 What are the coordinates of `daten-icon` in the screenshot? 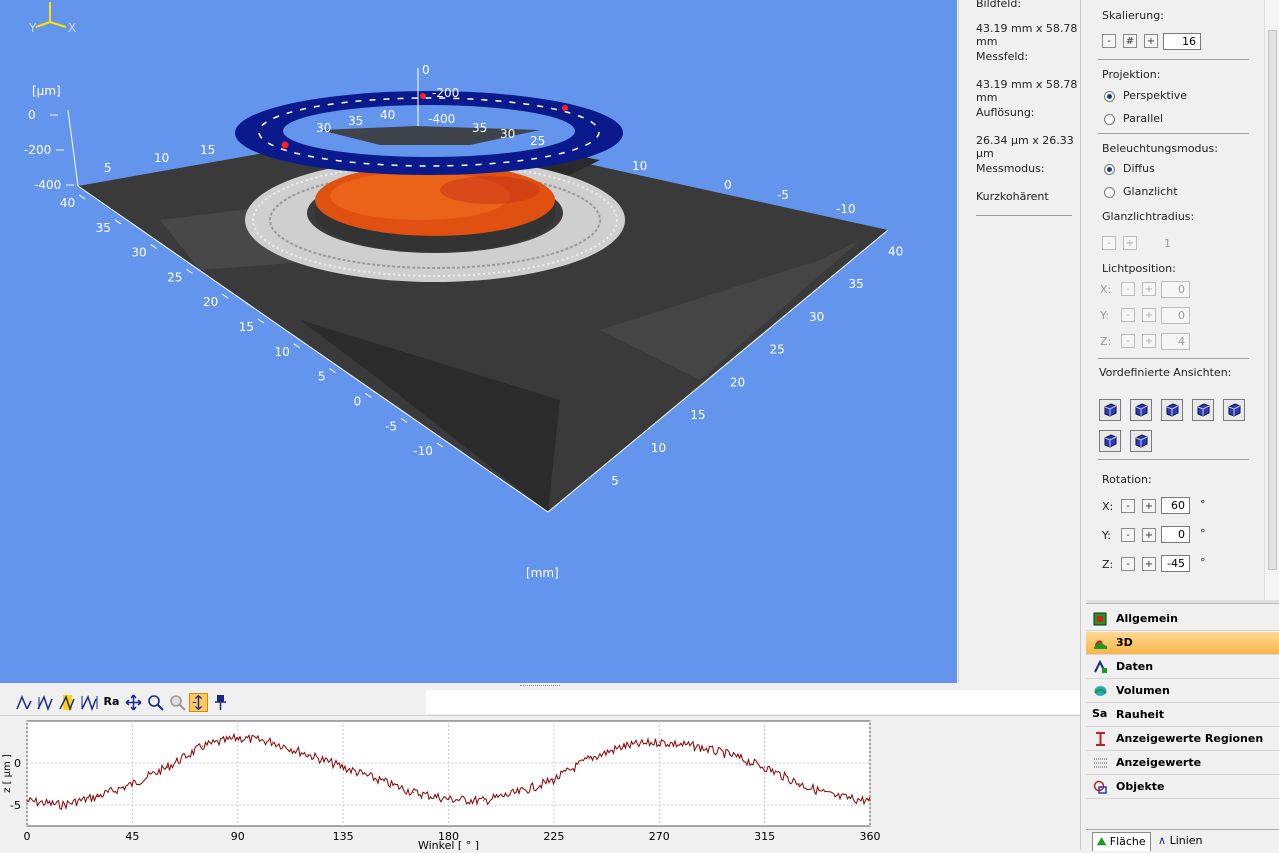 It's located at (1100, 666).